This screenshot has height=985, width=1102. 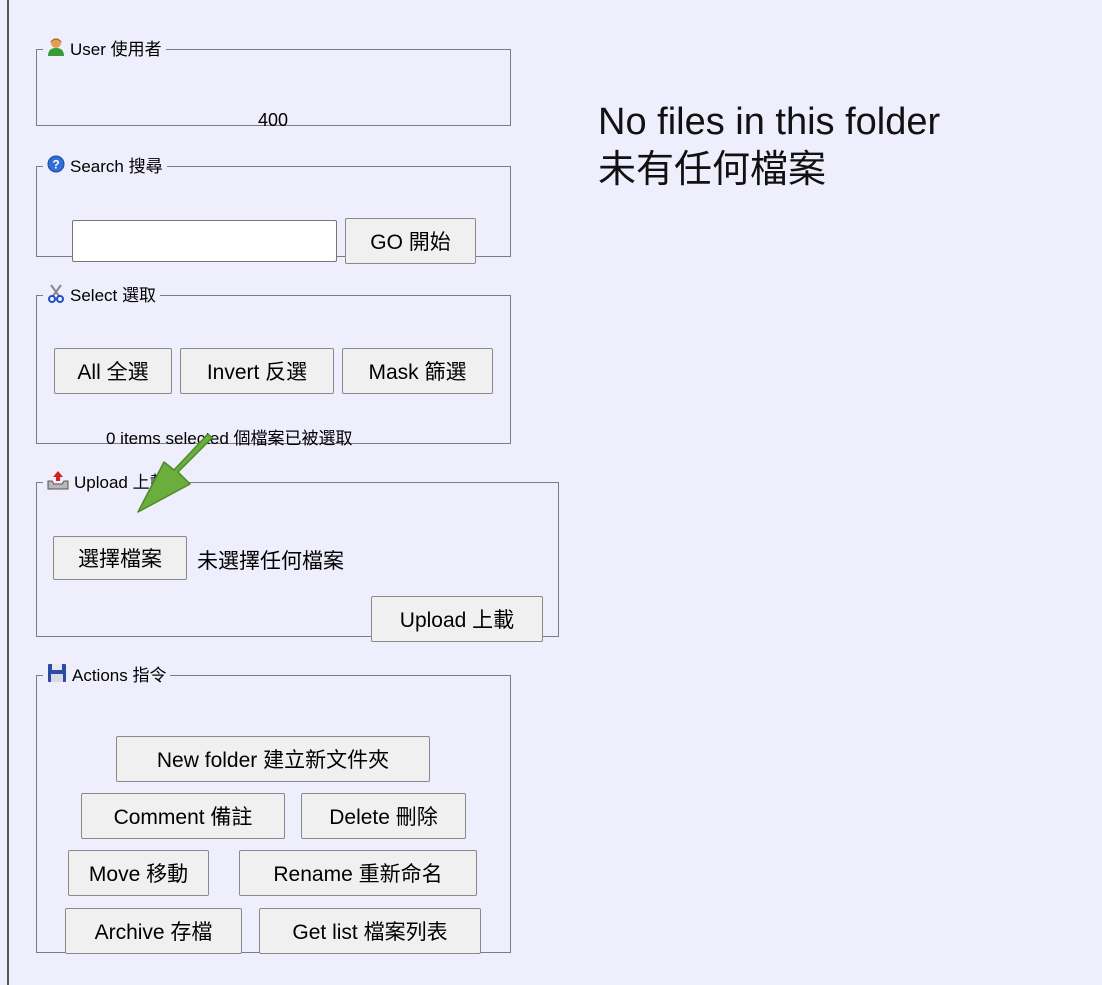 What do you see at coordinates (769, 122) in the screenshot?
I see `empty-folder-message-en: No files in this folder` at bounding box center [769, 122].